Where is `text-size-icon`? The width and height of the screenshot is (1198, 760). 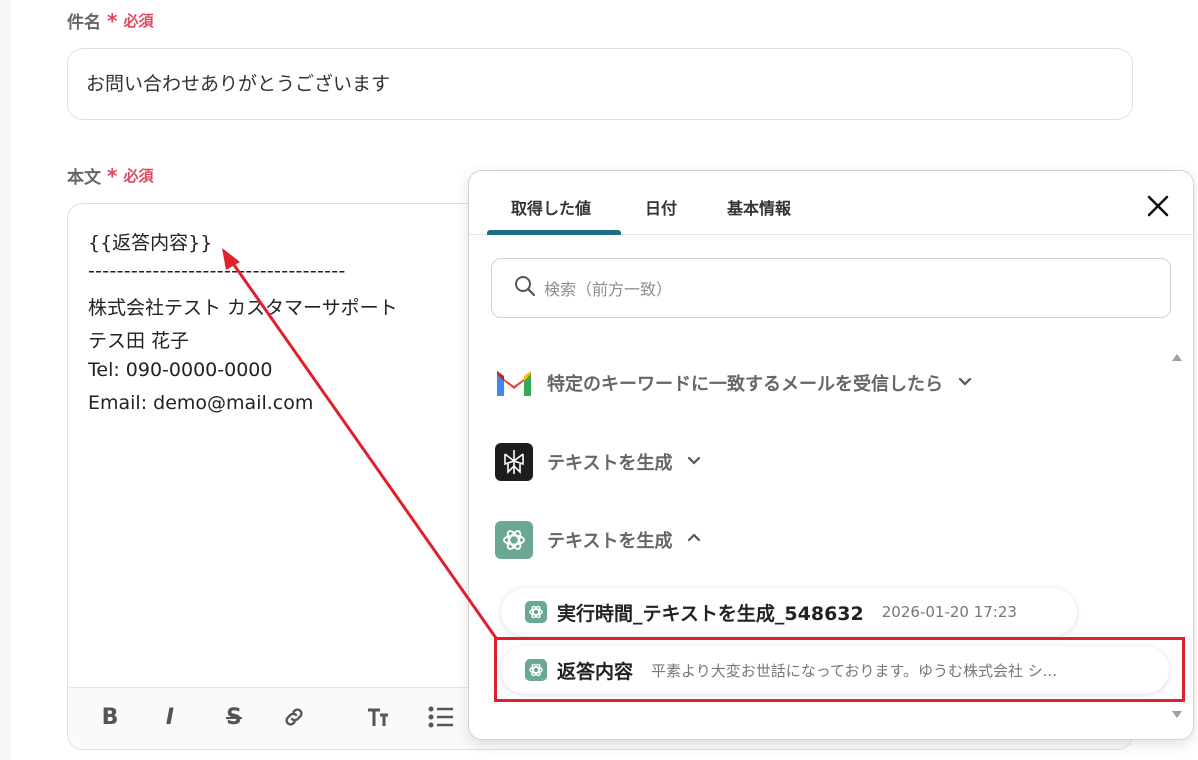
text-size-icon is located at coordinates (378, 717).